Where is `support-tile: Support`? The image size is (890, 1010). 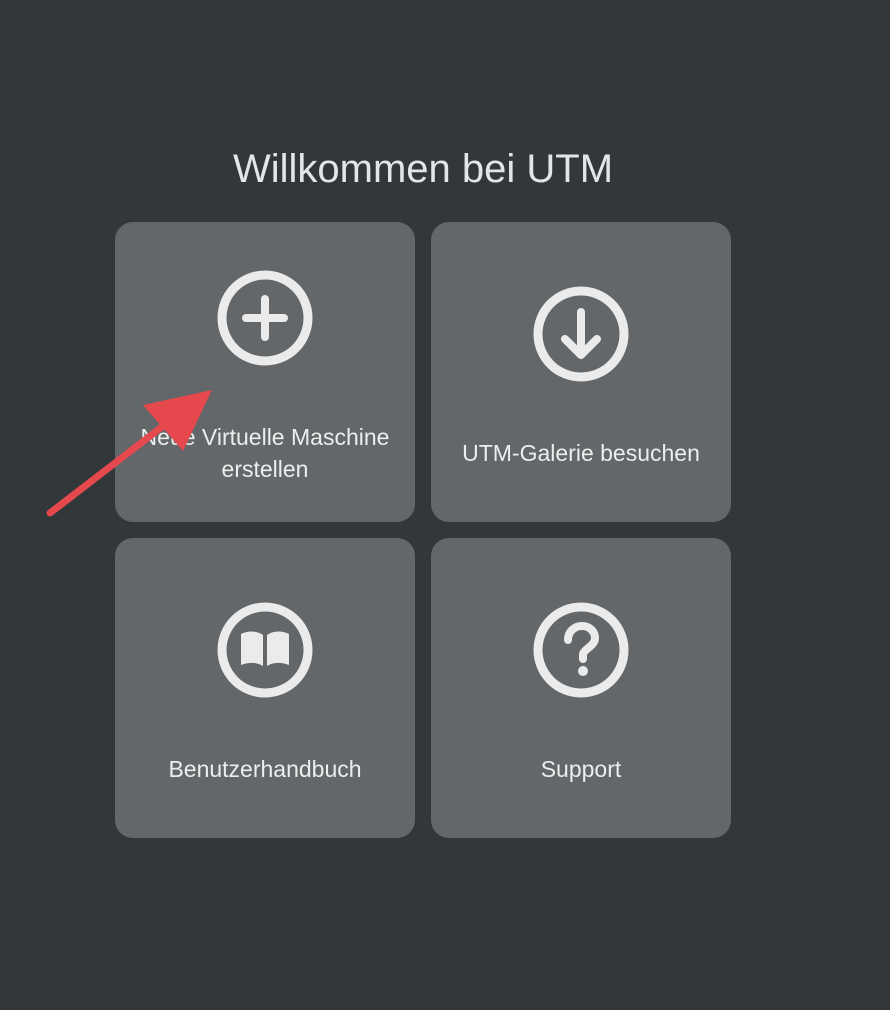
support-tile: Support is located at coordinates (581, 688).